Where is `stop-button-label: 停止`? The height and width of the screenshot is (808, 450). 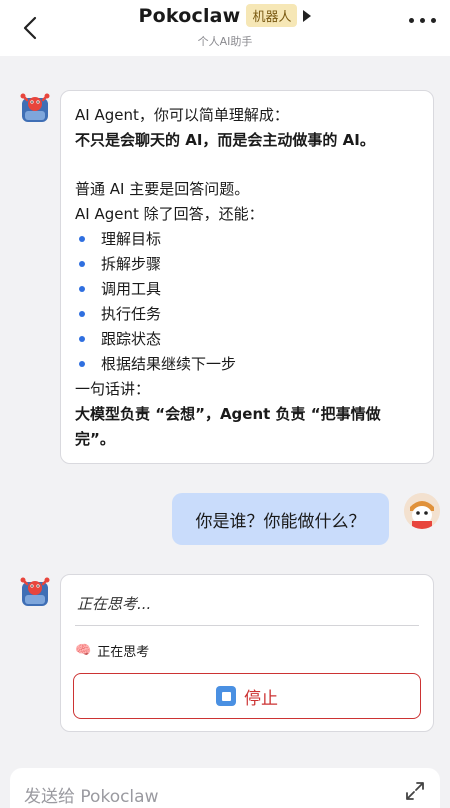 stop-button-label: 停止 is located at coordinates (261, 698).